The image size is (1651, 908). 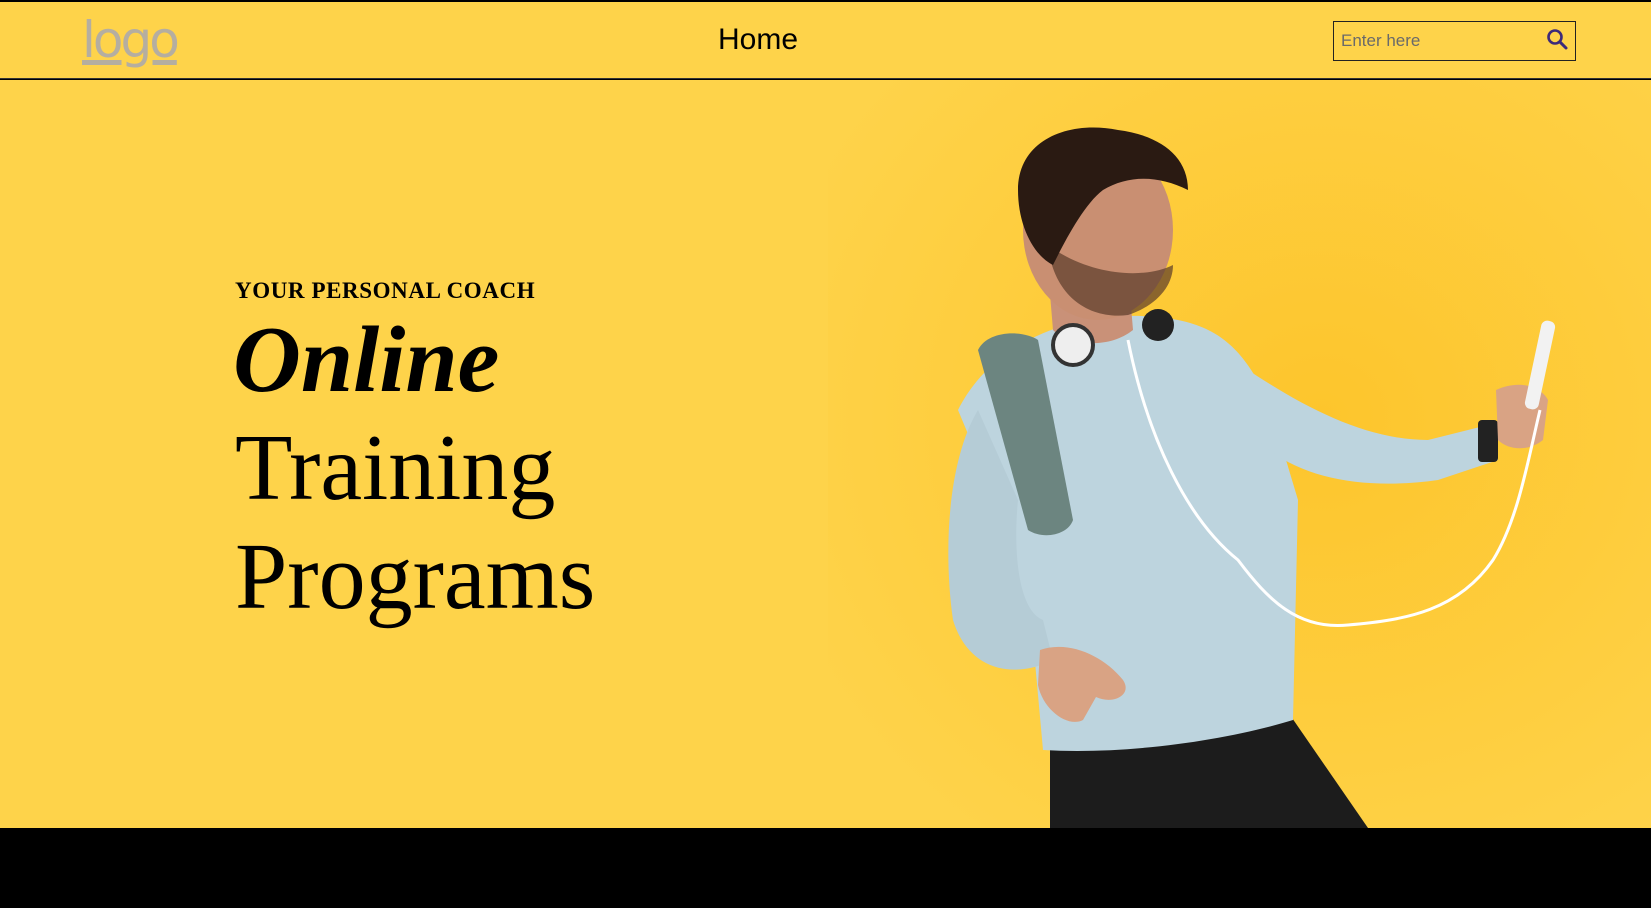 I want to click on nav-link-home: Home, so click(x=758, y=40).